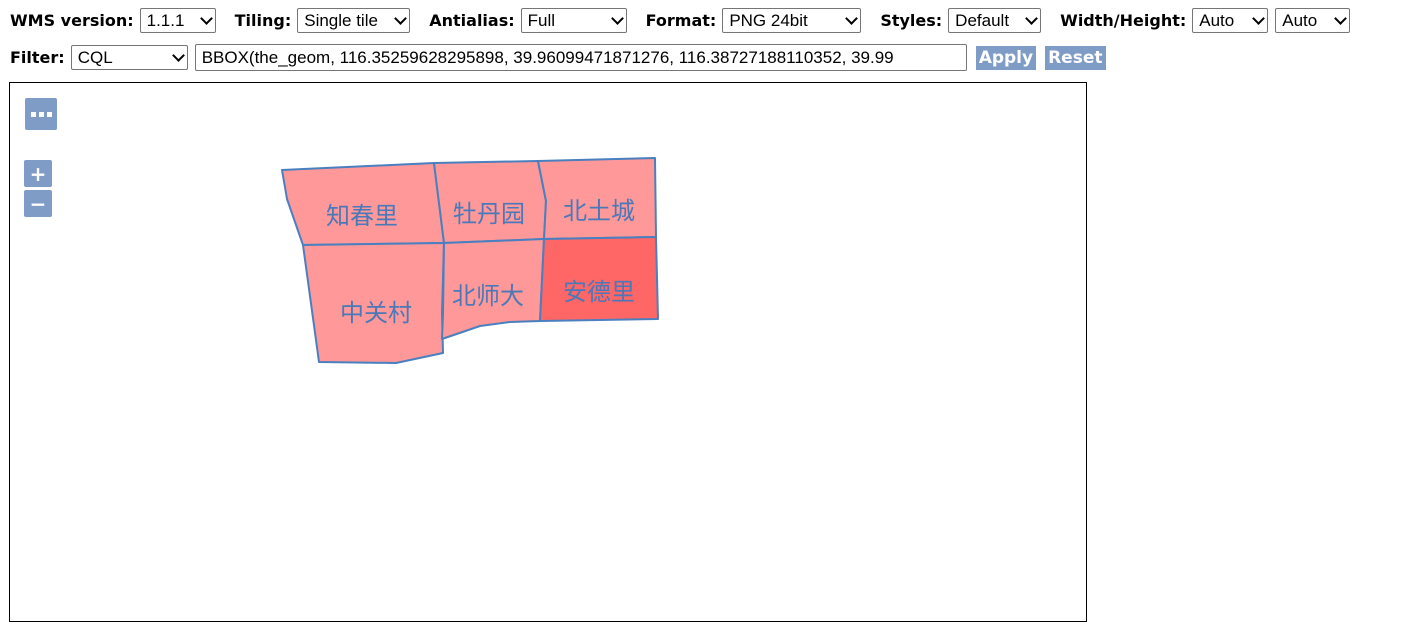  Describe the element at coordinates (489, 214) in the screenshot. I see `district-label: 牡丹园` at that location.